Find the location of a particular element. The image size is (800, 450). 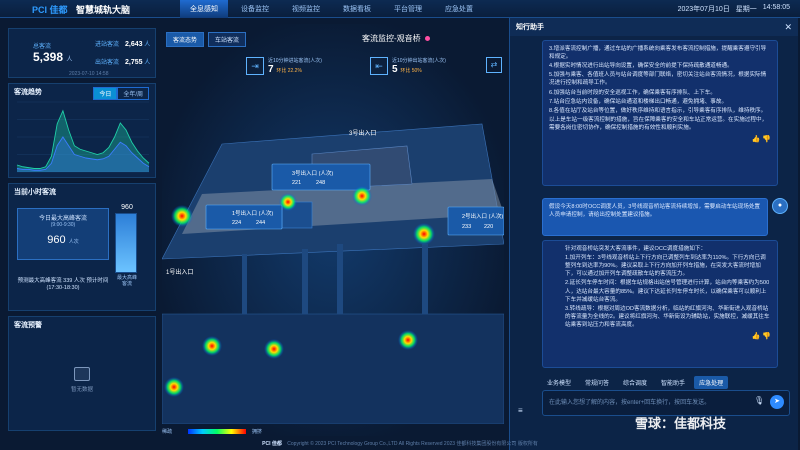

trend-card: 客流趋势 今日 全年/周 is located at coordinates (82, 130).